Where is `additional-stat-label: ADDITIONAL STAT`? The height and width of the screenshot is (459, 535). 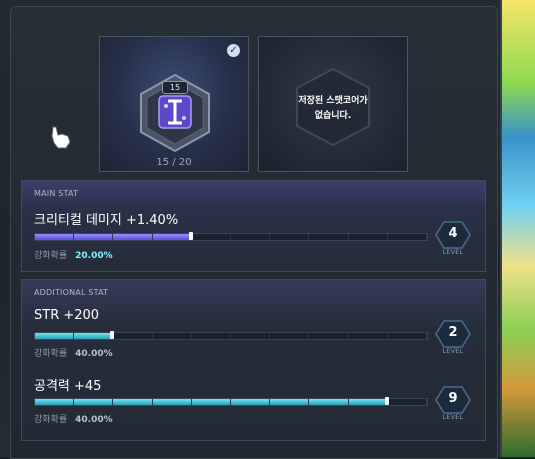
additional-stat-label: ADDITIONAL STAT is located at coordinates (71, 292).